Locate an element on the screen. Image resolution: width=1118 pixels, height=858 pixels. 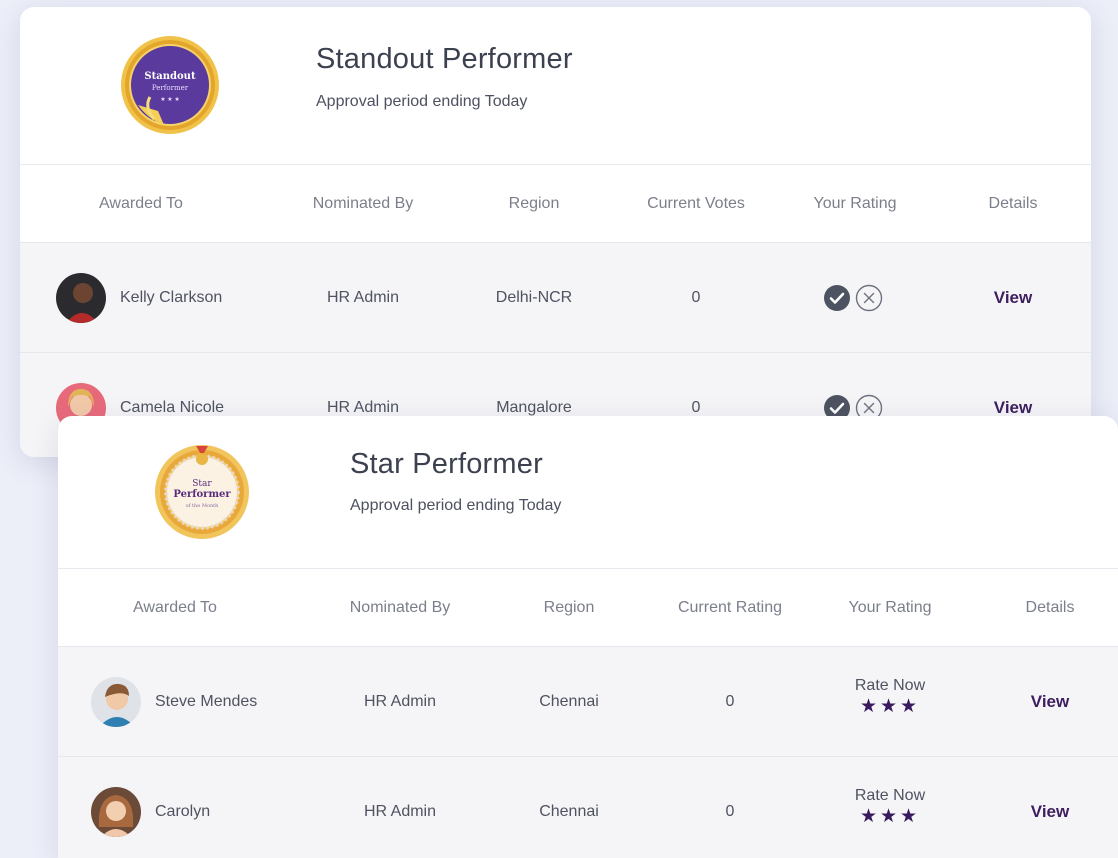
column-header-current-rating: Current Rating is located at coordinates (730, 607).